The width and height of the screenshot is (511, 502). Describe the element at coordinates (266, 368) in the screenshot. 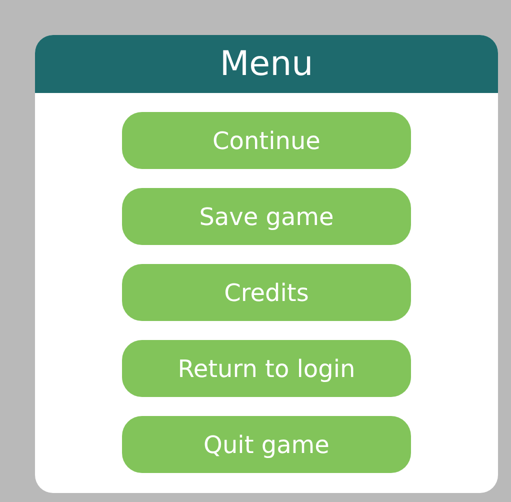

I see `menu-button: Return to login` at that location.